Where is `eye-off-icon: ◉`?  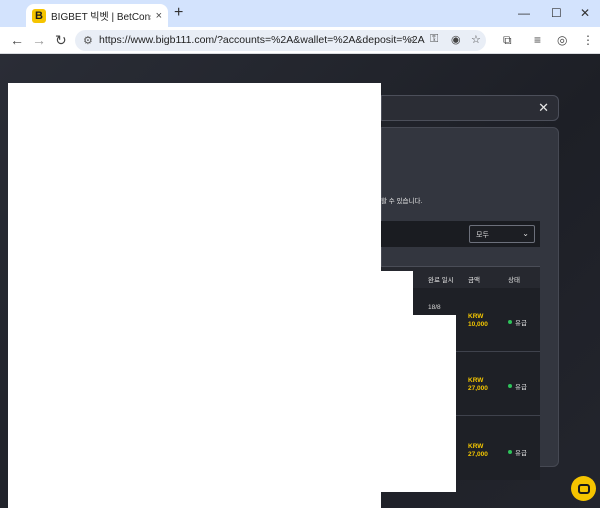 eye-off-icon: ◉ is located at coordinates (456, 39).